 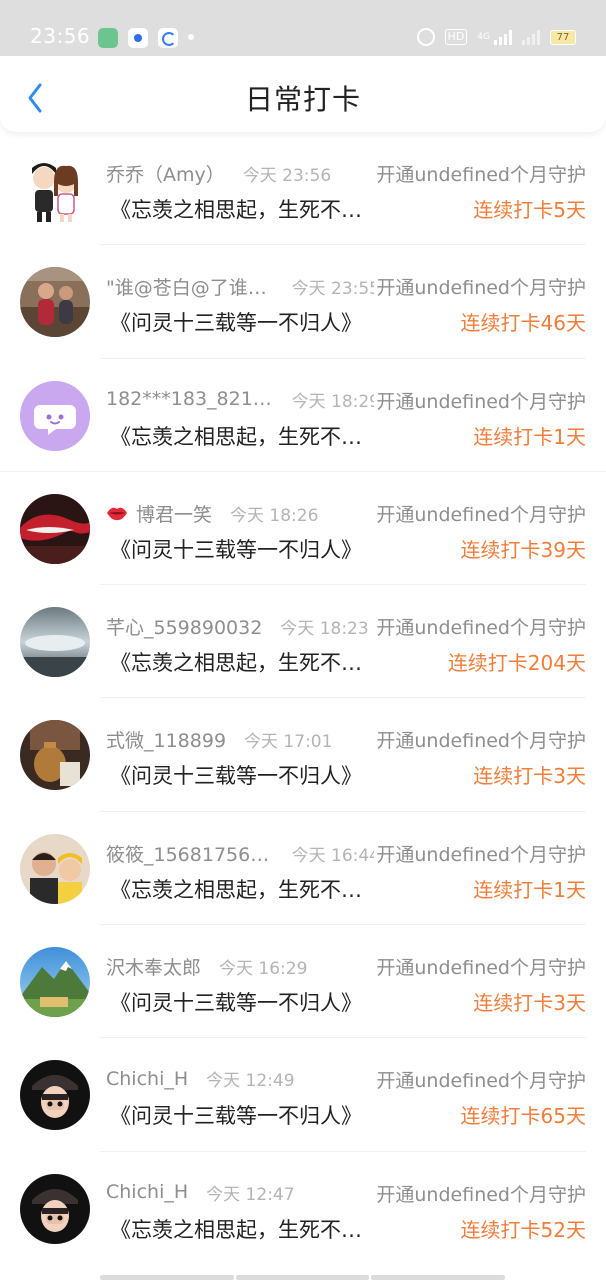 I want to click on header-bar: 日常打卡, so click(x=303, y=94).